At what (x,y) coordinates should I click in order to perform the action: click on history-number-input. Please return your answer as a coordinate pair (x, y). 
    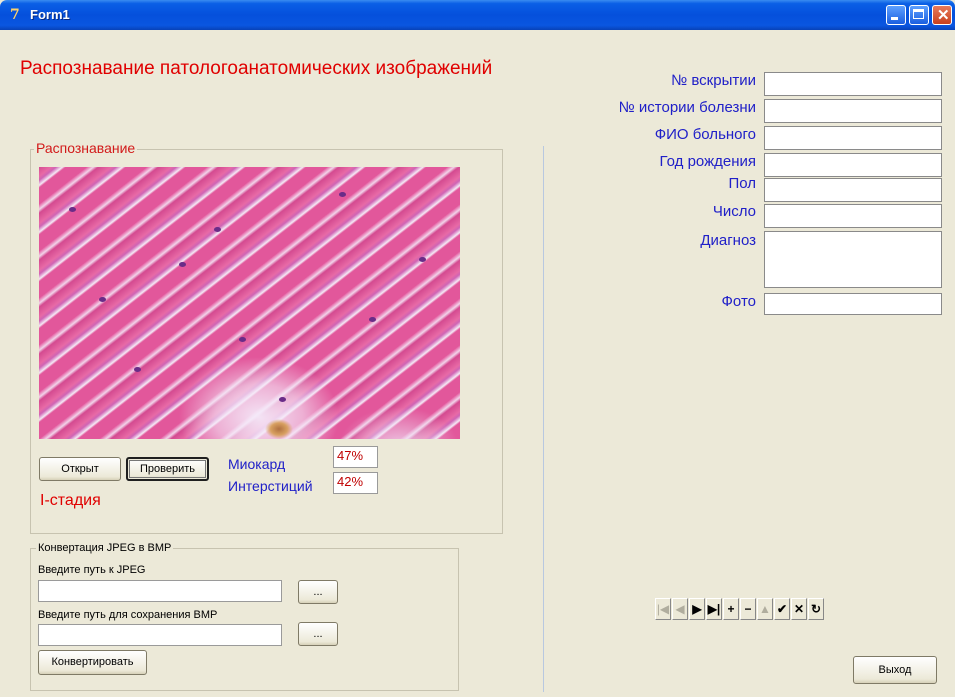
    Looking at the image, I should click on (853, 111).